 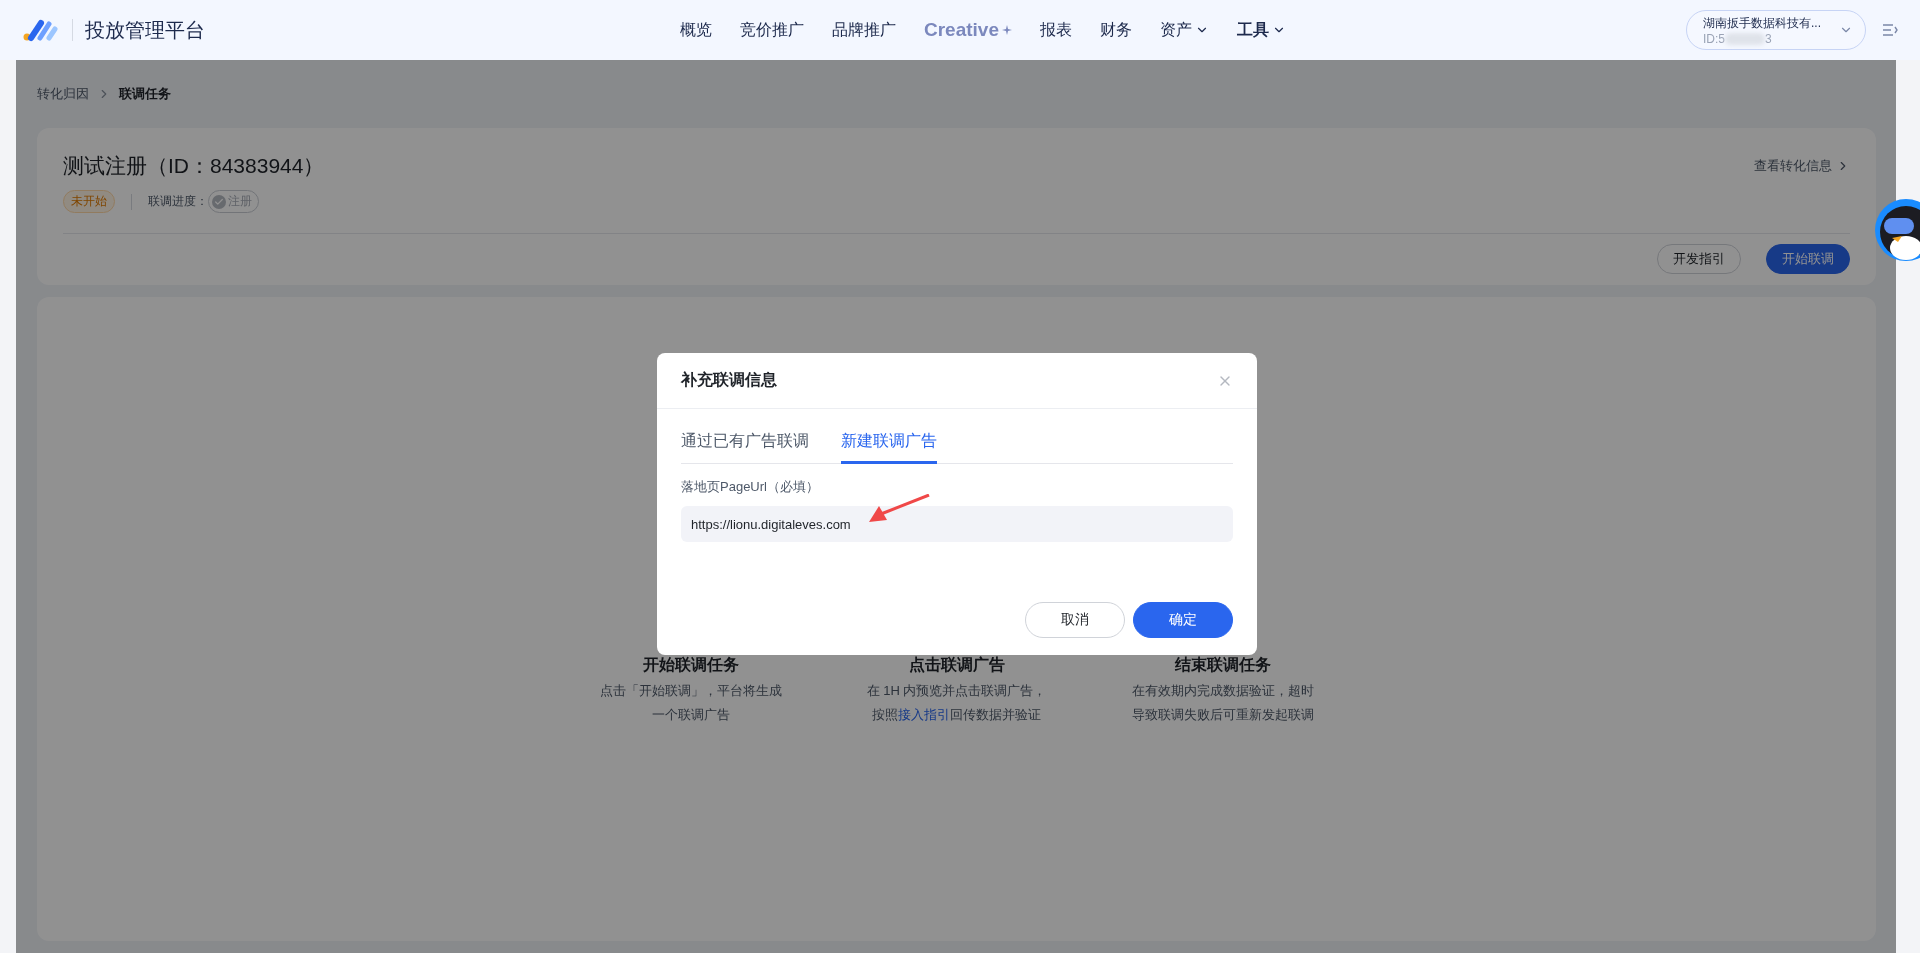 What do you see at coordinates (1897, 230) in the screenshot?
I see `assistant-avatar-icon` at bounding box center [1897, 230].